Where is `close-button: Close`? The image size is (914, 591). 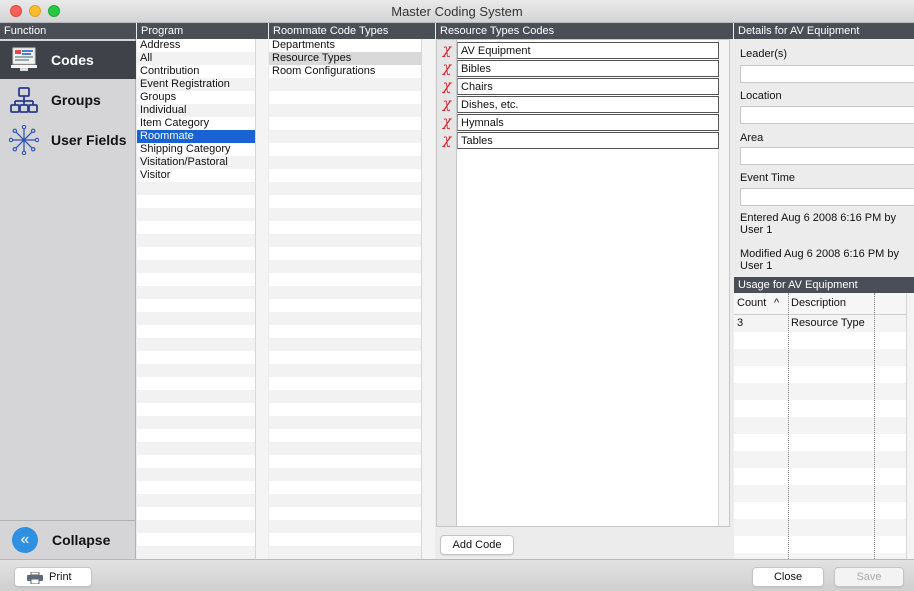 close-button: Close is located at coordinates (788, 577).